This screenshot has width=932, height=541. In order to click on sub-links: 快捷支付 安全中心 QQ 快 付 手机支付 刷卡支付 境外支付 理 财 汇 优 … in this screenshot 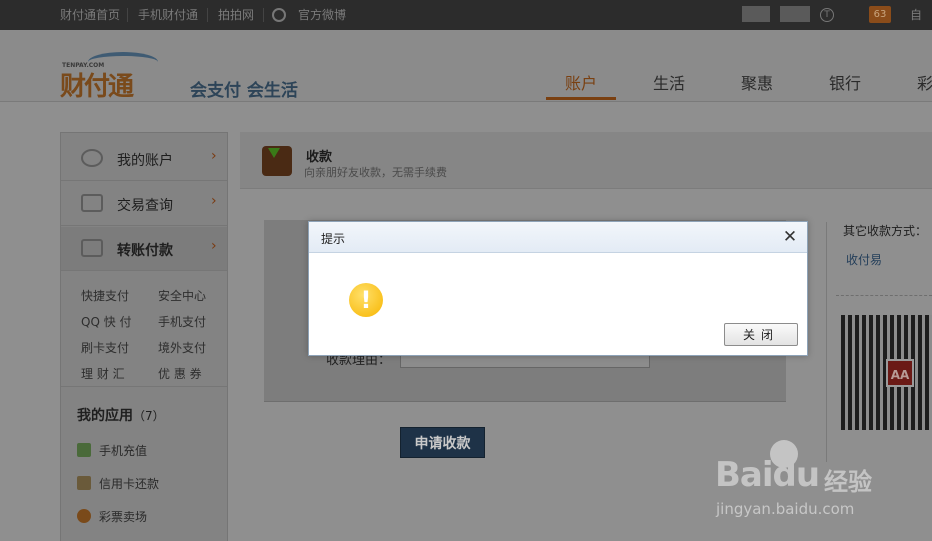, I will do `click(144, 331)`.